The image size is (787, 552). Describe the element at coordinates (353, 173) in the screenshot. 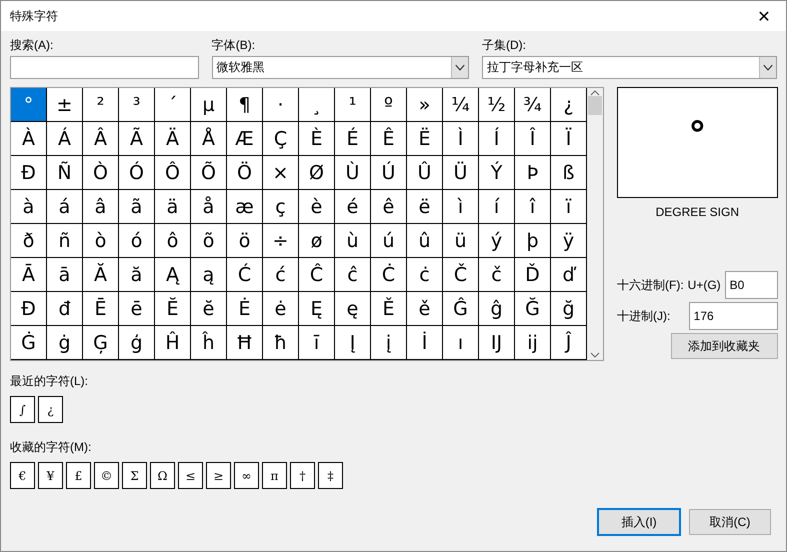

I see `character-cell: Ù` at that location.